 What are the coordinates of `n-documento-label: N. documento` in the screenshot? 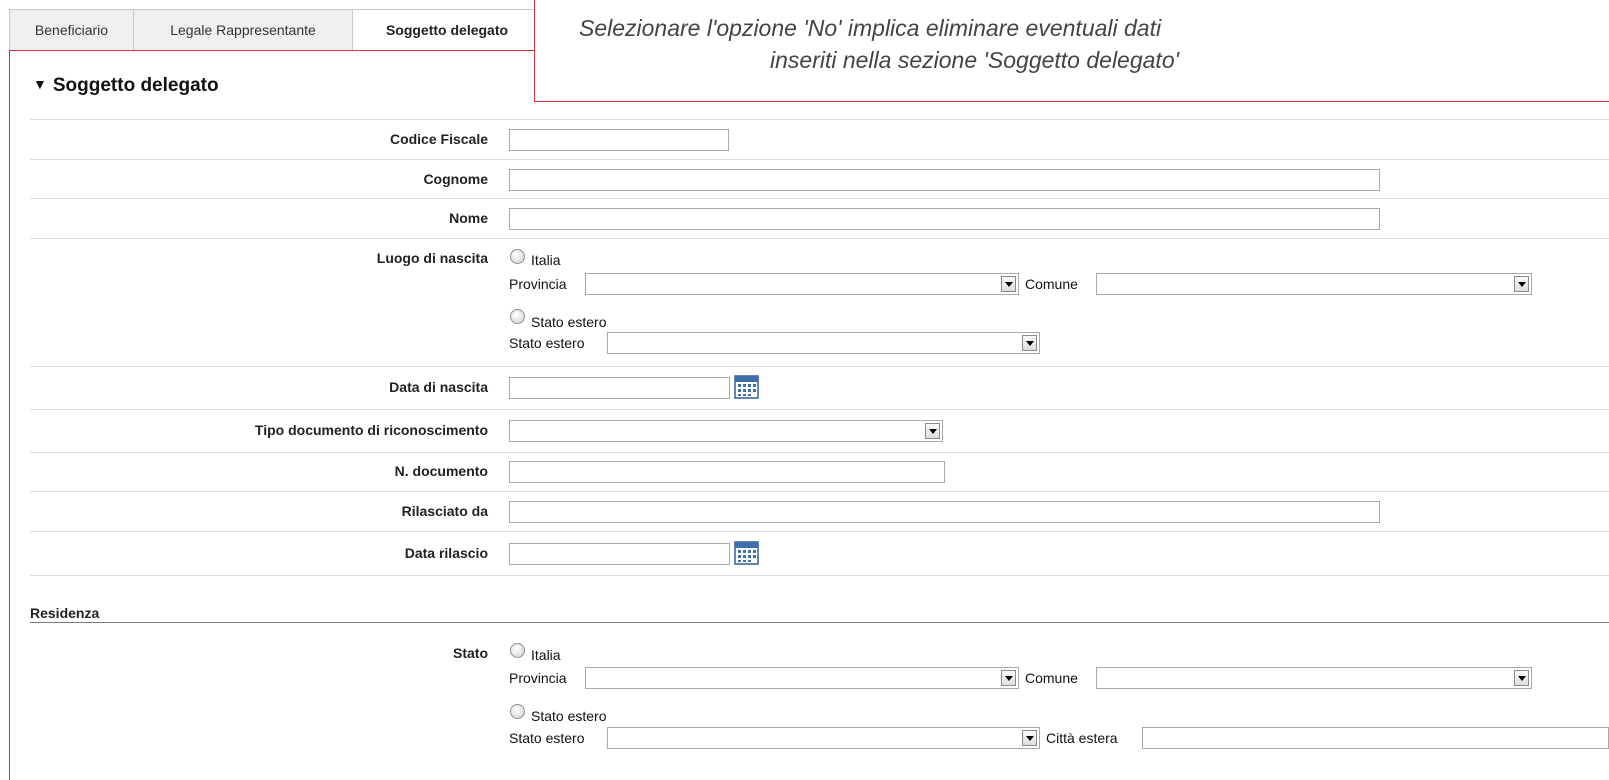 It's located at (441, 471).